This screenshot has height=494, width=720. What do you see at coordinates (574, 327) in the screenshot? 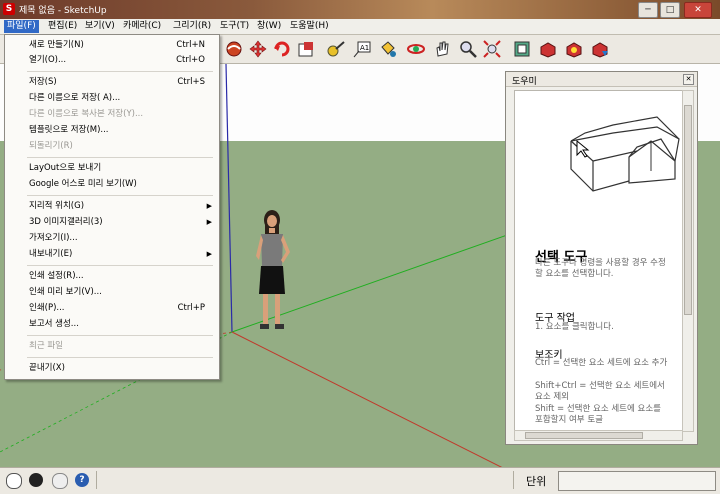
I see `instructor-op-item: 1. 요소를 클릭합니다.` at bounding box center [574, 327].